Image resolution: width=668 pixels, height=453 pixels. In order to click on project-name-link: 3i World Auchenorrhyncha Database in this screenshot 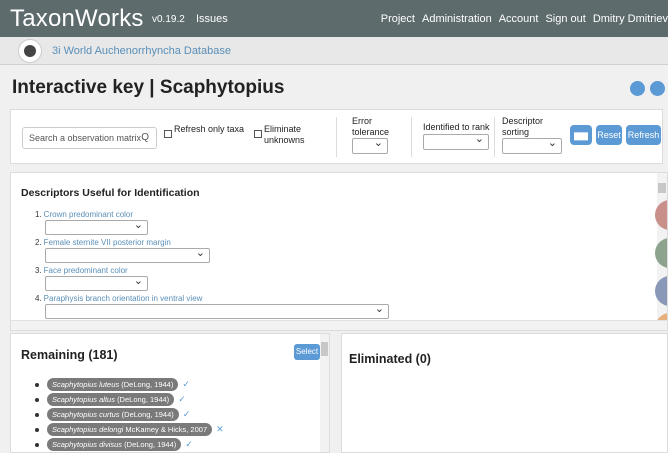, I will do `click(141, 51)`.